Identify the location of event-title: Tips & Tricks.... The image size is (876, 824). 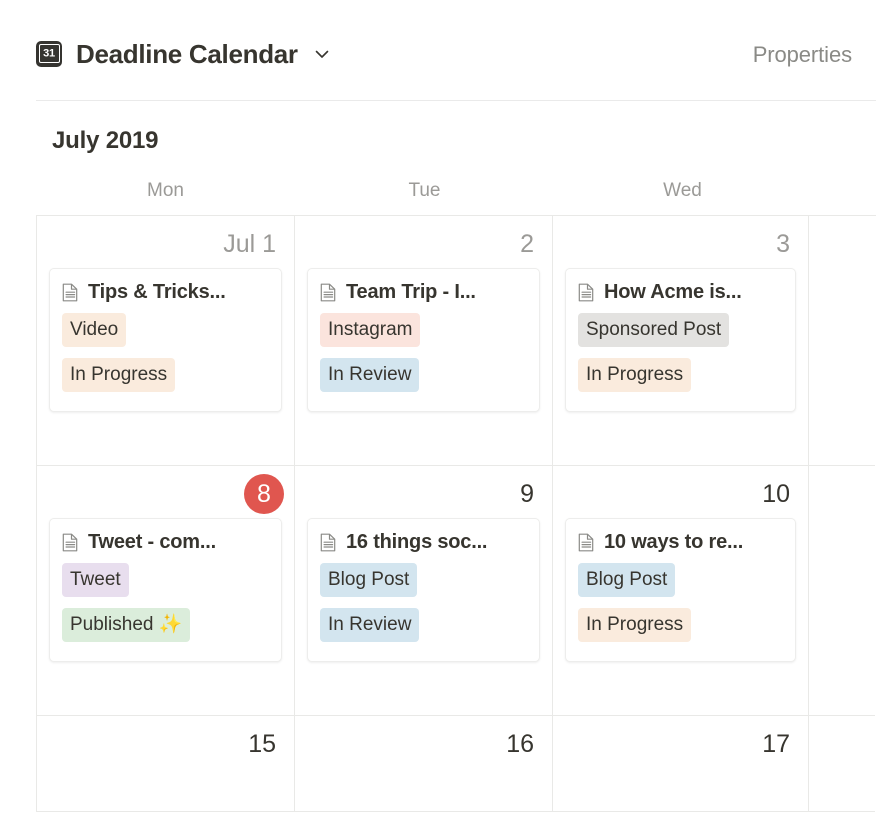
(157, 292).